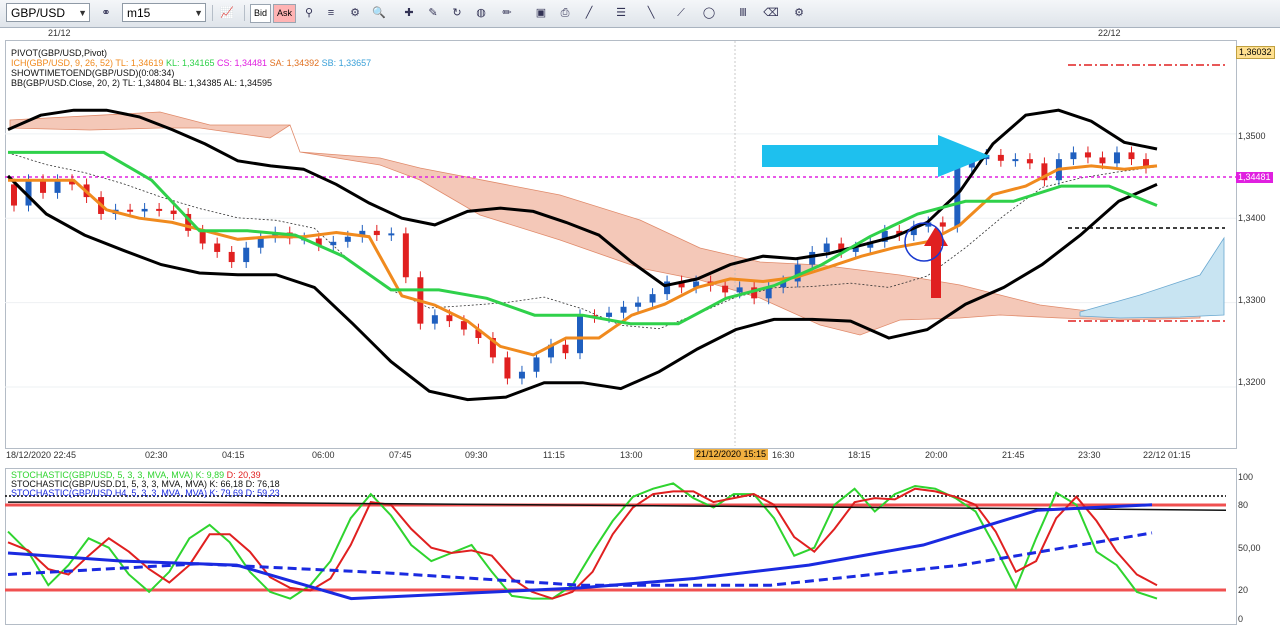  Describe the element at coordinates (242, 63) in the screenshot. I see `ich-cs: CS: 1,34481` at that location.